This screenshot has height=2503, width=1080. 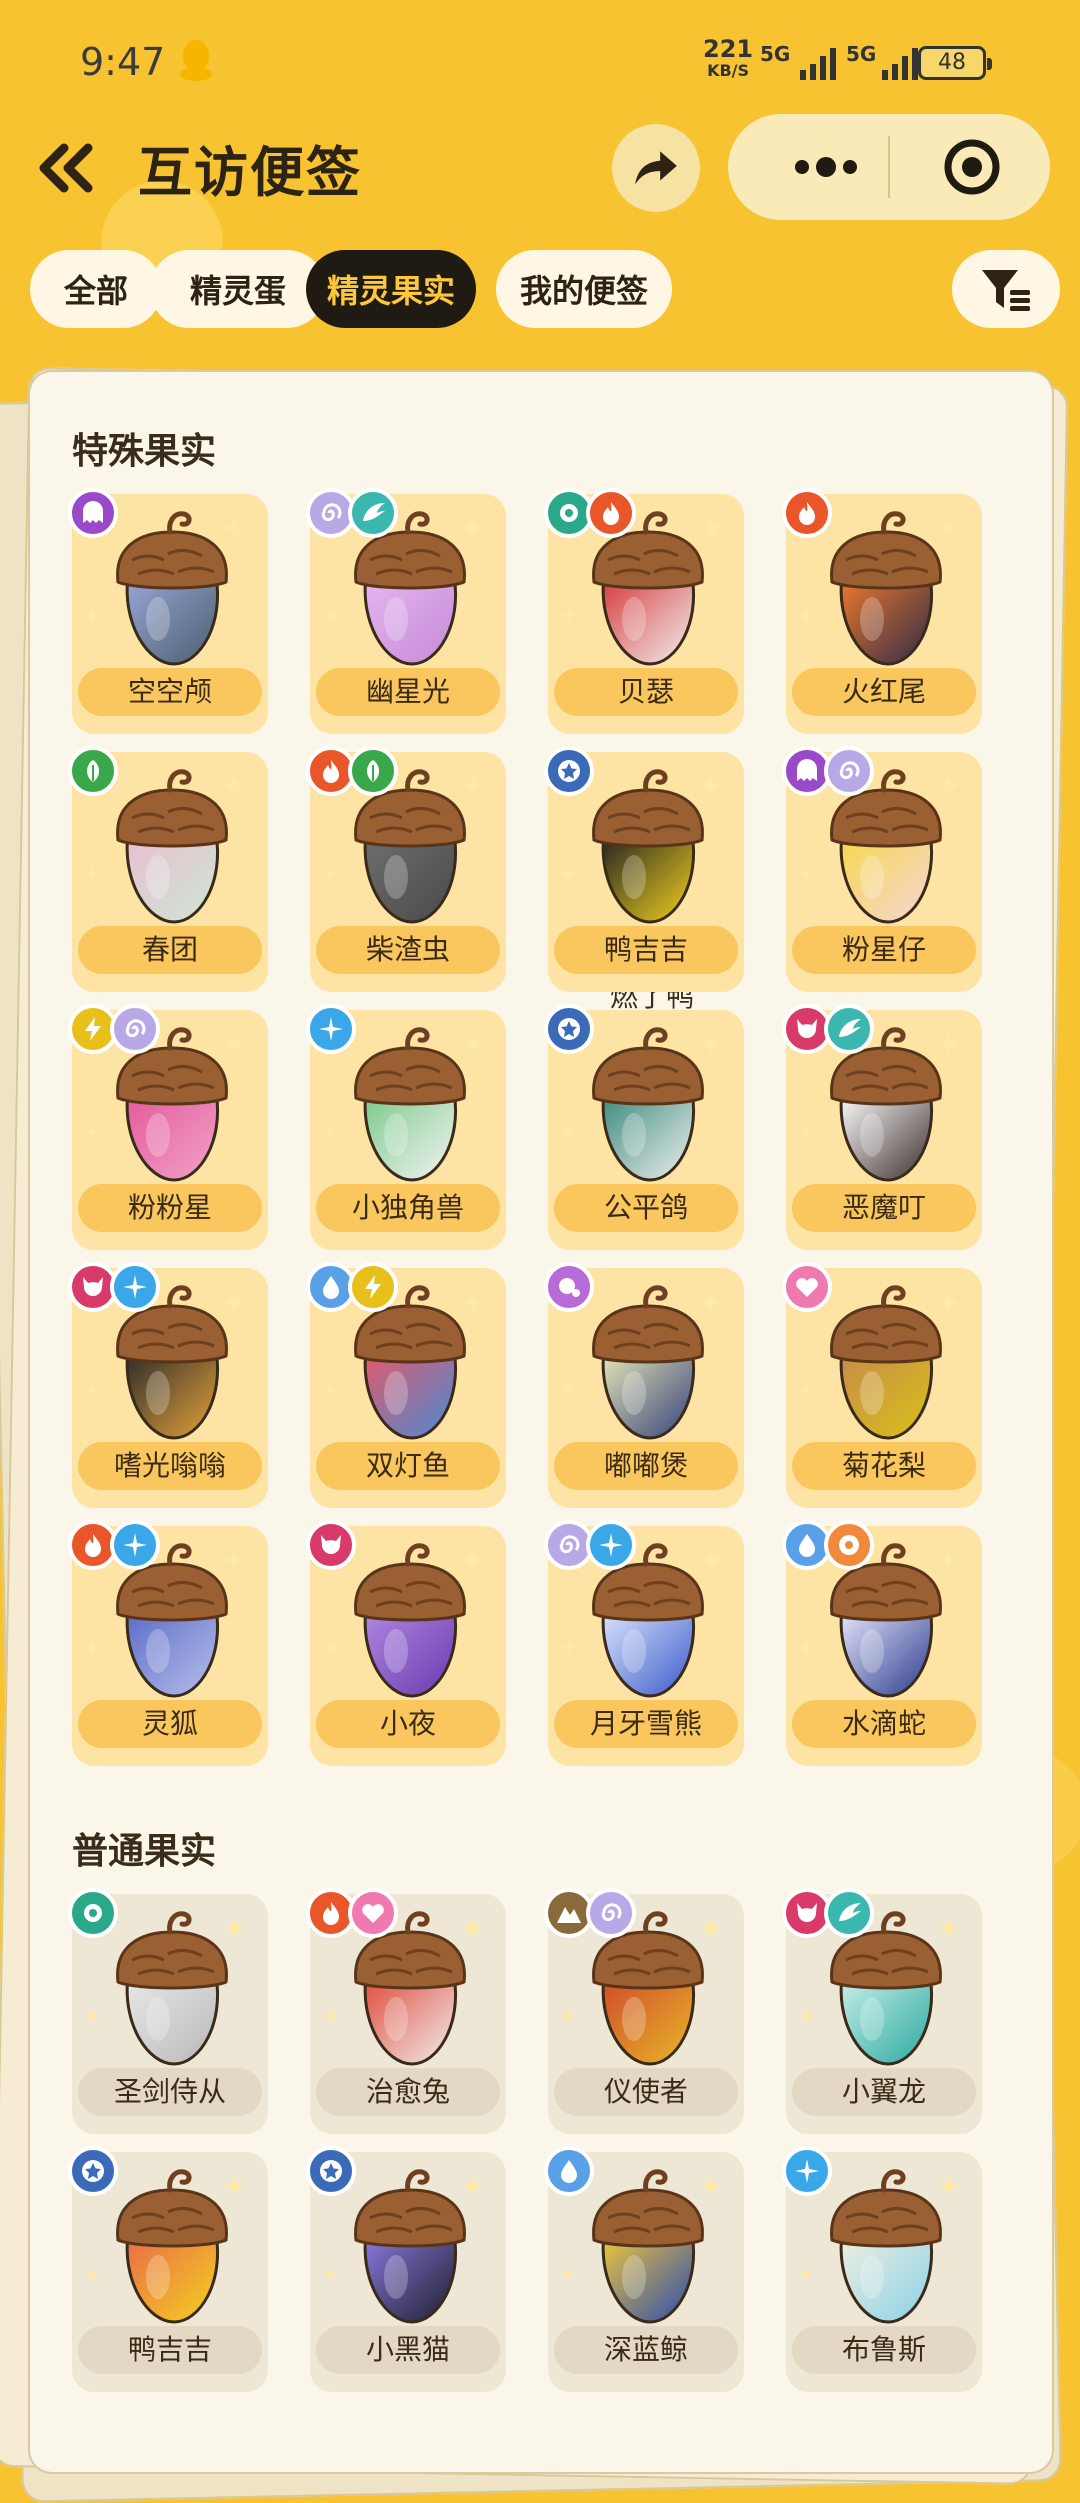 What do you see at coordinates (972, 167) in the screenshot?
I see `close-miniapp-icon` at bounding box center [972, 167].